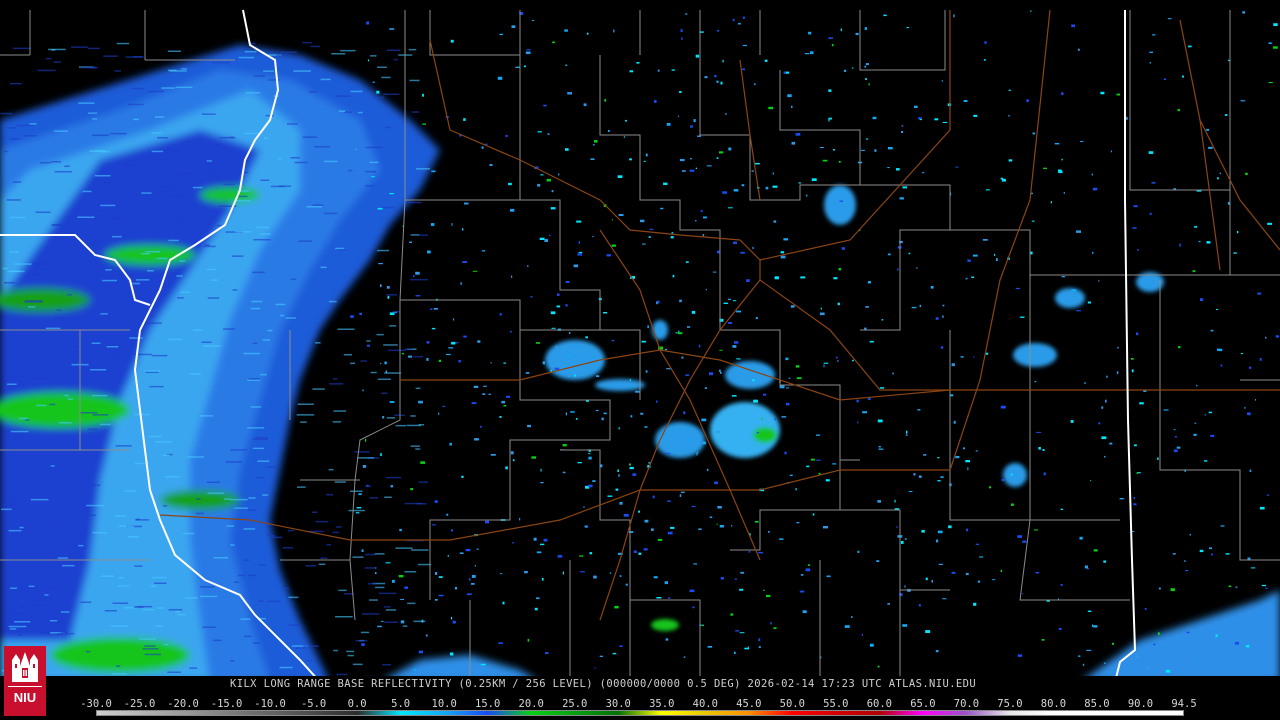 The width and height of the screenshot is (1280, 720). I want to click on scale-label: 0.0, so click(357, 704).